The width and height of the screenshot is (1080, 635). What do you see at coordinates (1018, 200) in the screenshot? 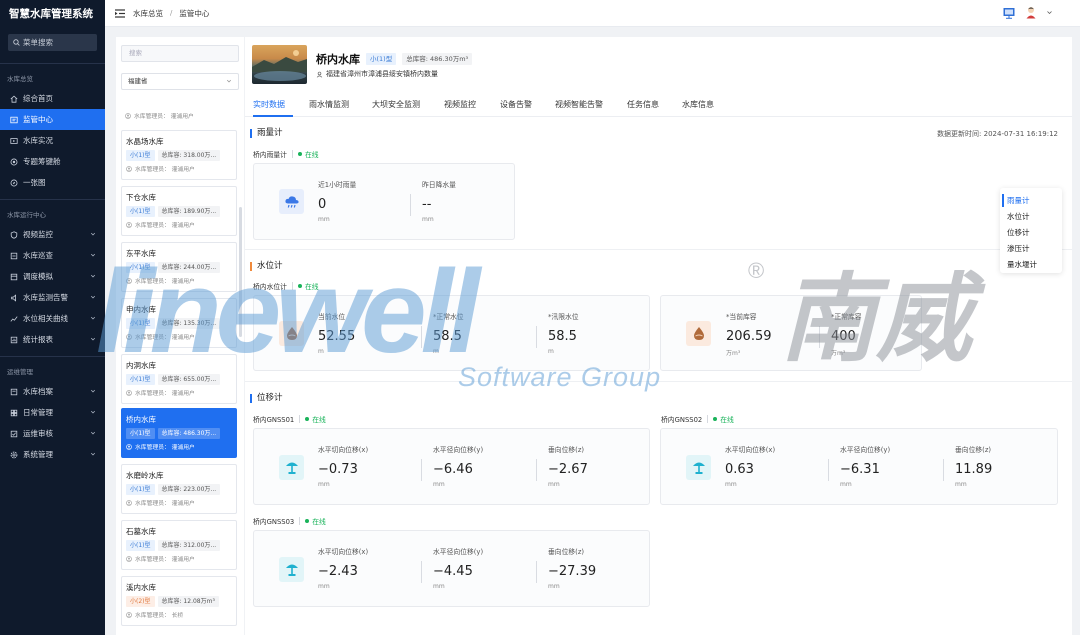
I see `anchor-item-rain: 雨量计` at bounding box center [1018, 200].